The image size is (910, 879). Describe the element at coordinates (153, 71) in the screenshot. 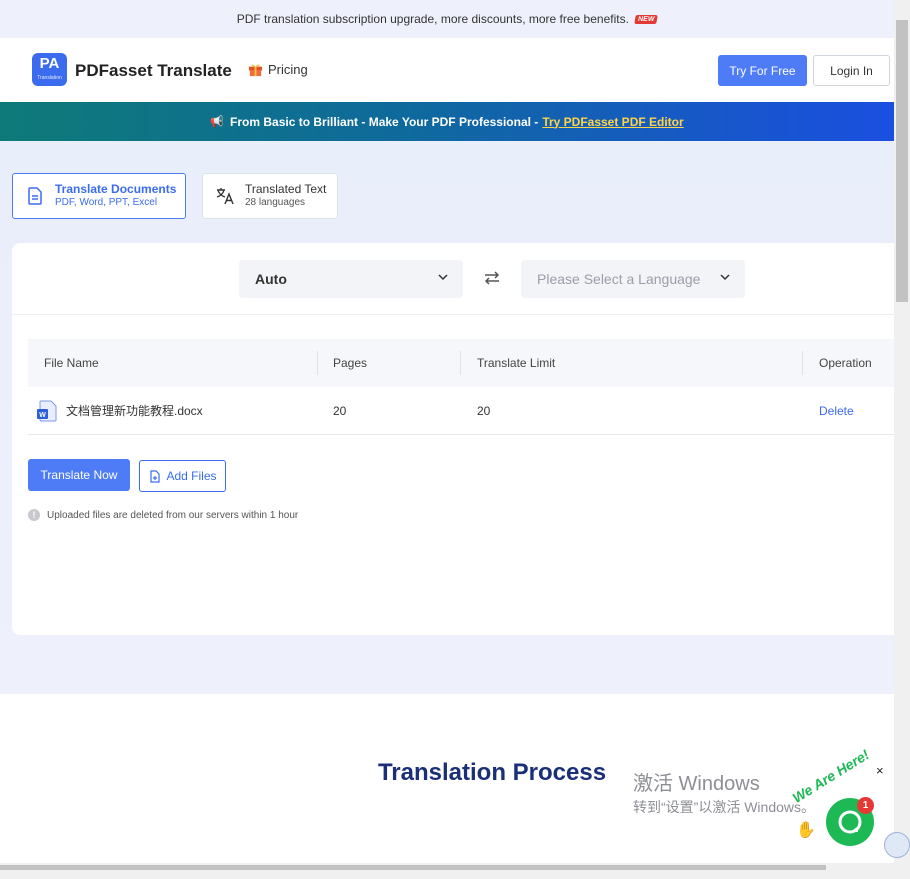

I see `brand-name: PDFasset Translate` at that location.